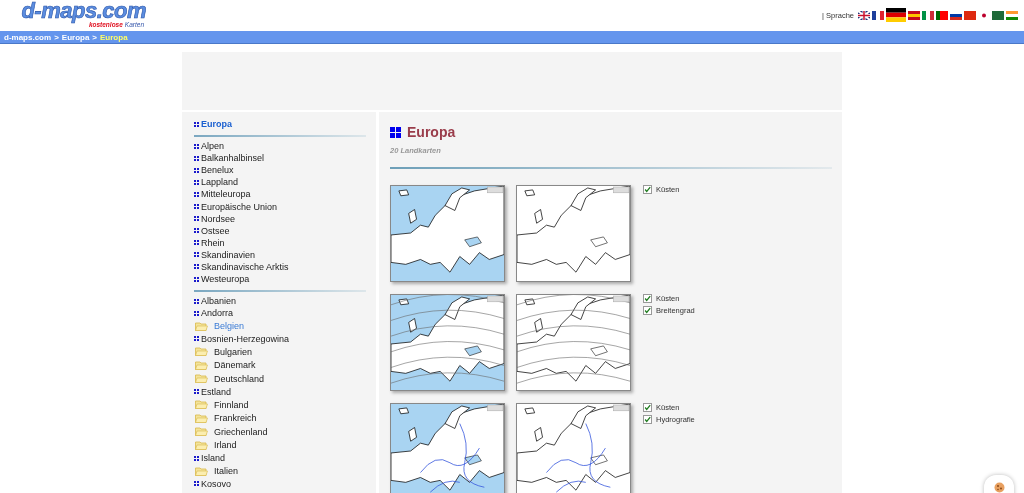 The image size is (1024, 493). I want to click on sidebar-link: Irland, so click(225, 445).